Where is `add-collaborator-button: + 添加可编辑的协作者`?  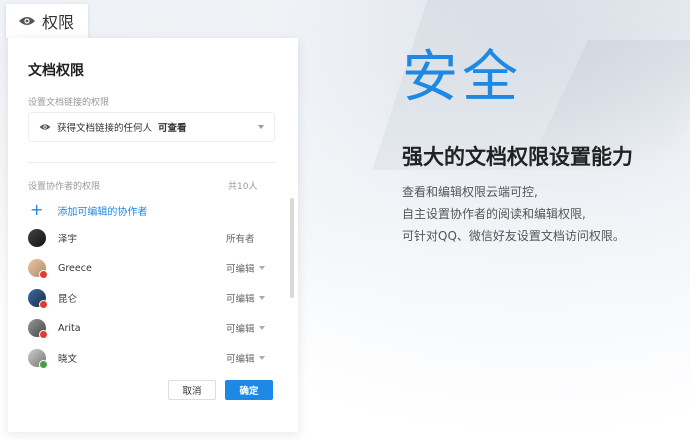 add-collaborator-button: + 添加可编辑的协作者 is located at coordinates (88, 210).